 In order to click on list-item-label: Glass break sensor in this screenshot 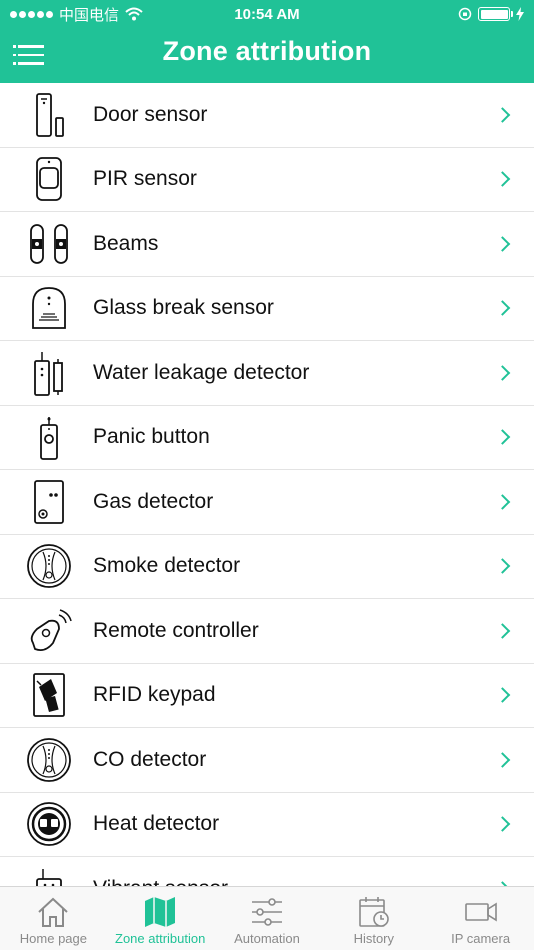, I will do `click(183, 308)`.